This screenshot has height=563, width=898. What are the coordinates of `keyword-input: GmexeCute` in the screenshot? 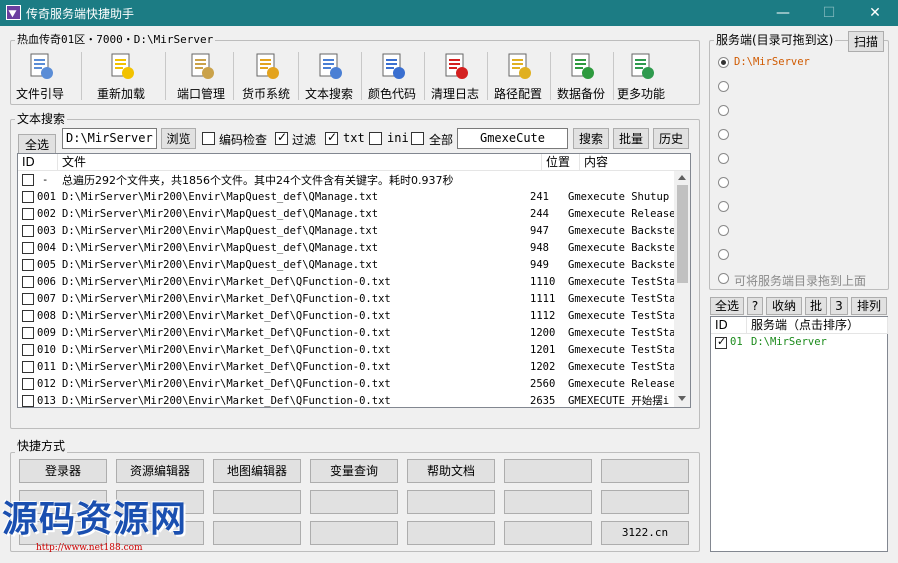 It's located at (512, 138).